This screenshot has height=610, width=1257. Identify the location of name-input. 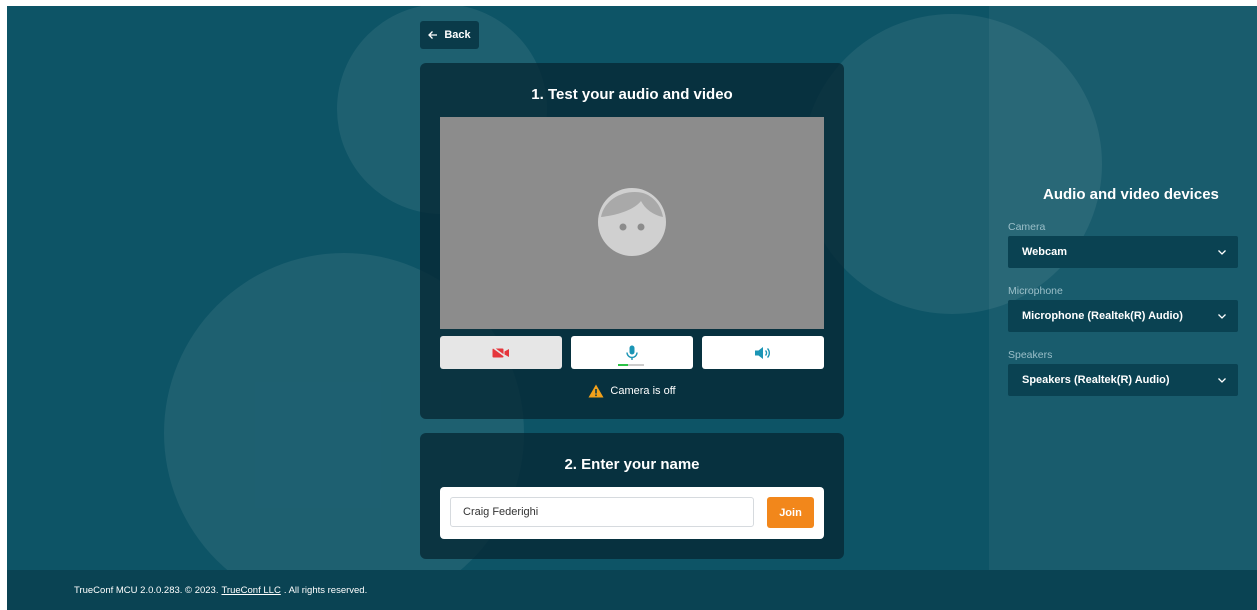
(602, 512).